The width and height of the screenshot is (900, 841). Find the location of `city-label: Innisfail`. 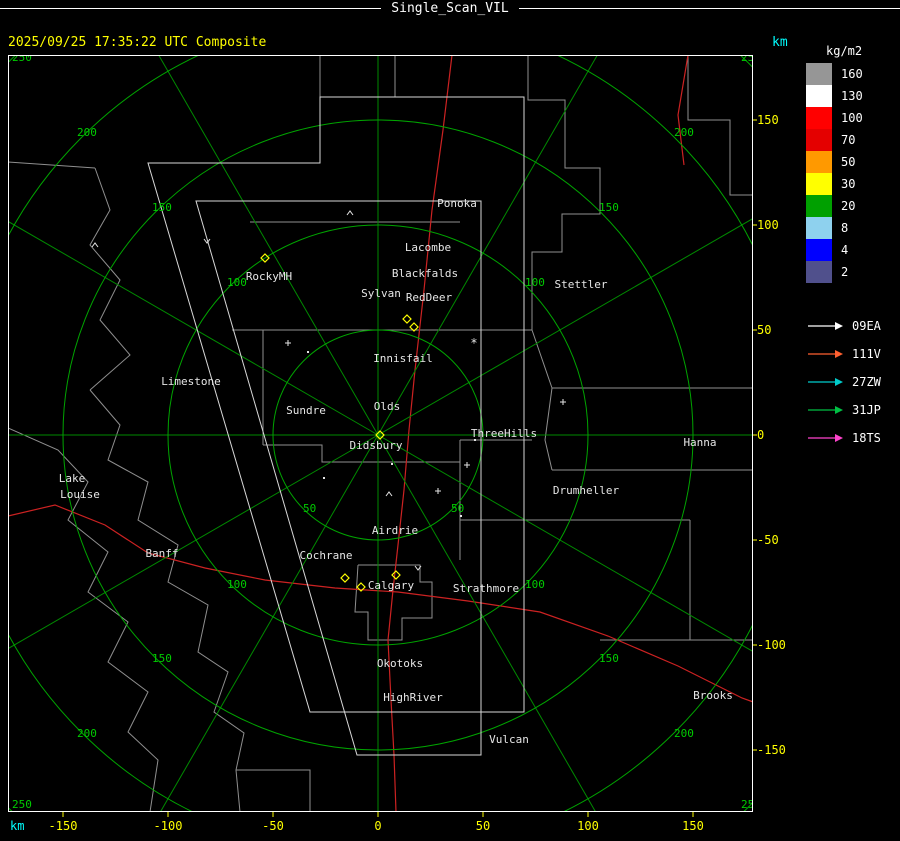

city-label: Innisfail is located at coordinates (403, 358).